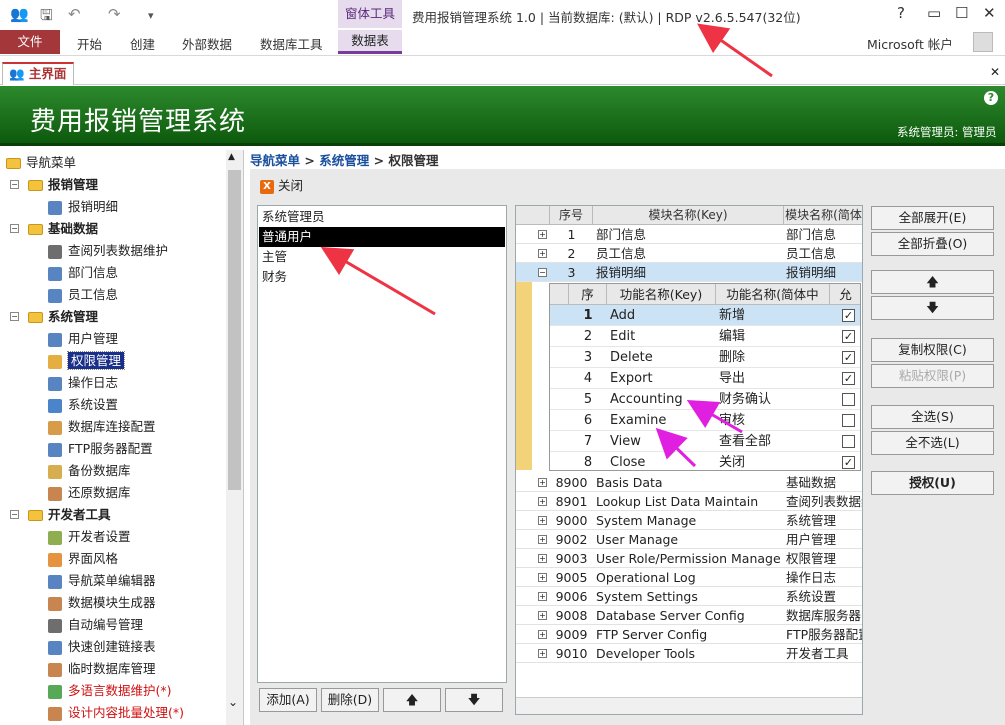  I want to click on tab-file: 文件, so click(30, 42).